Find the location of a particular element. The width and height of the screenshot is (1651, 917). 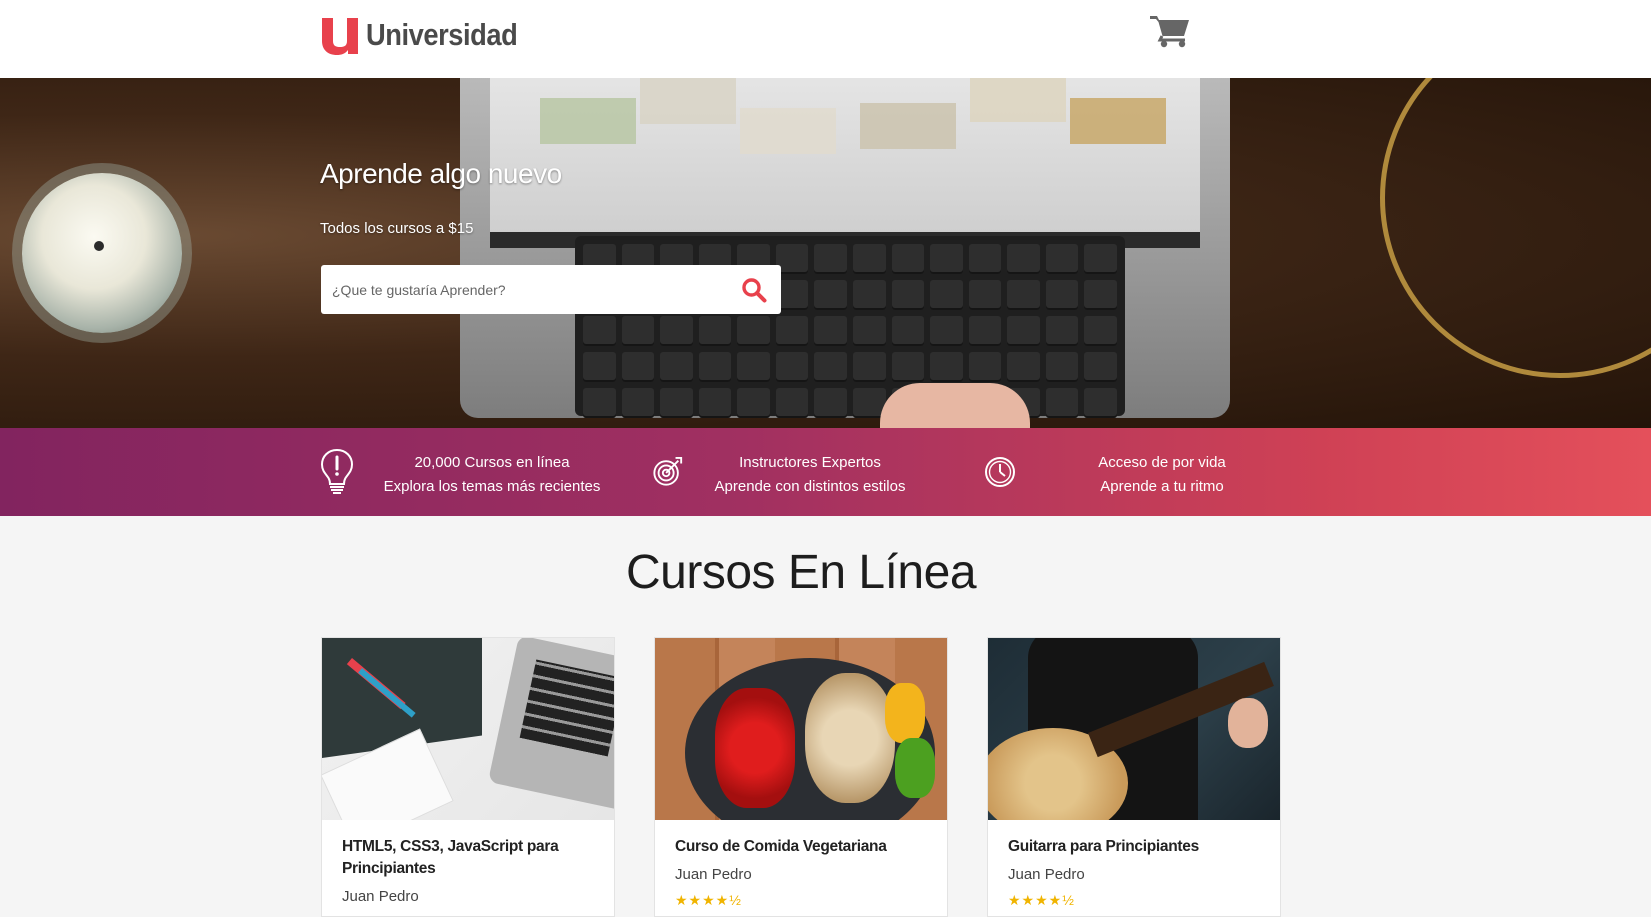

target-icon is located at coordinates (668, 471).